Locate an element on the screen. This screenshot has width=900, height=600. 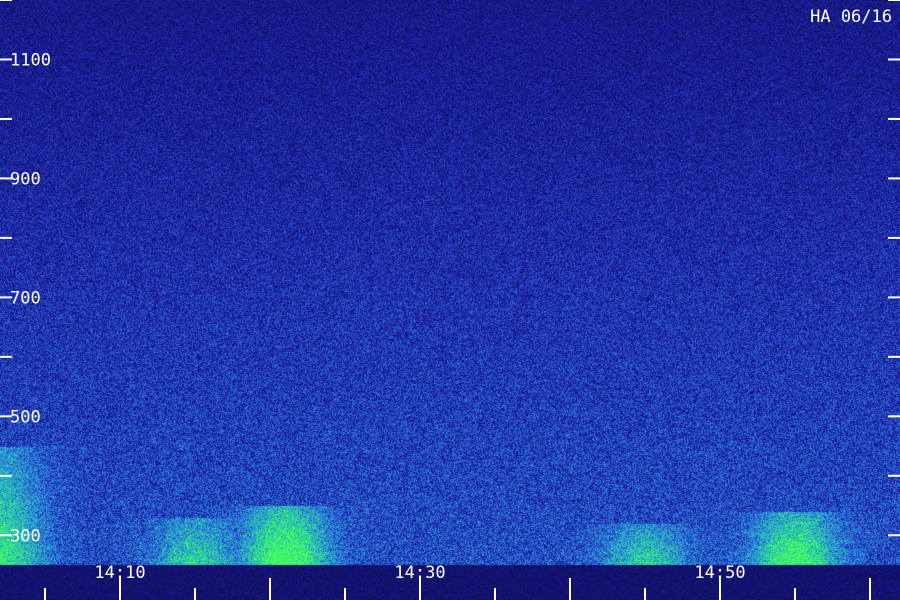
chart-title: HA 06/16 is located at coordinates (851, 17).